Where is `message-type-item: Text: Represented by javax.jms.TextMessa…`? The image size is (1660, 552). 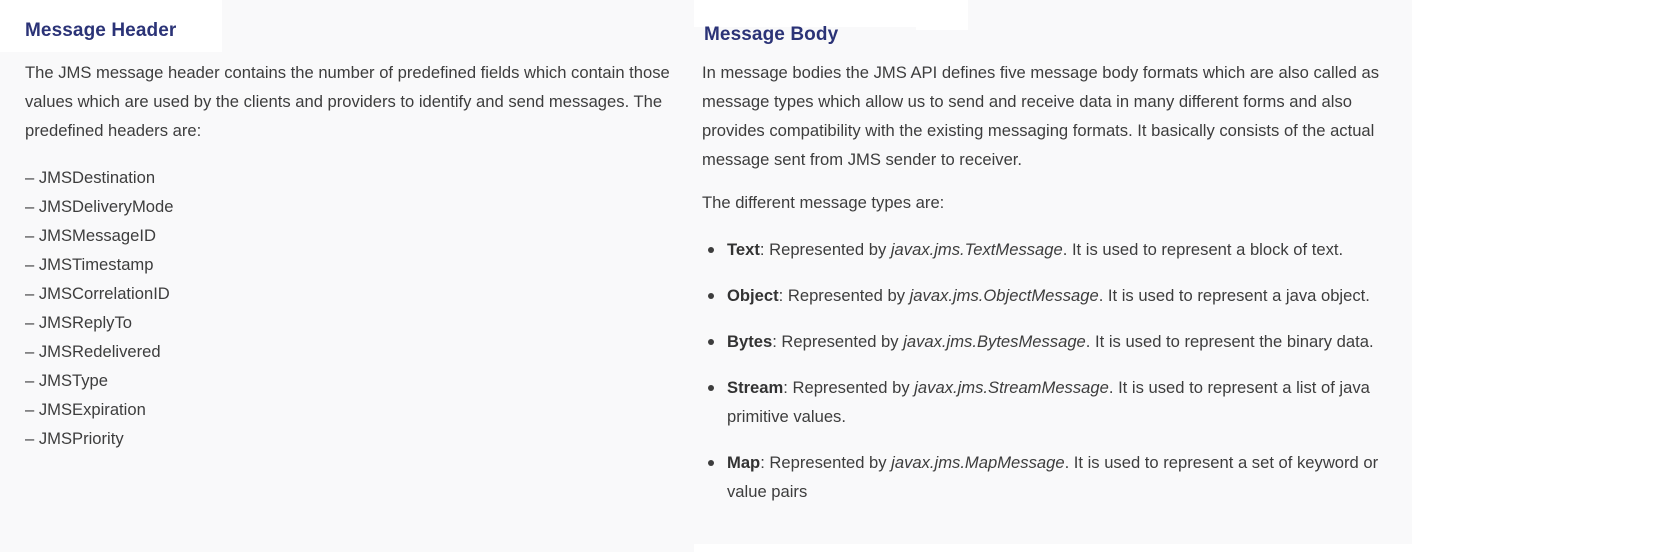
message-type-item: Text: Represented by javax.jms.TextMessa… is located at coordinates (1052, 249).